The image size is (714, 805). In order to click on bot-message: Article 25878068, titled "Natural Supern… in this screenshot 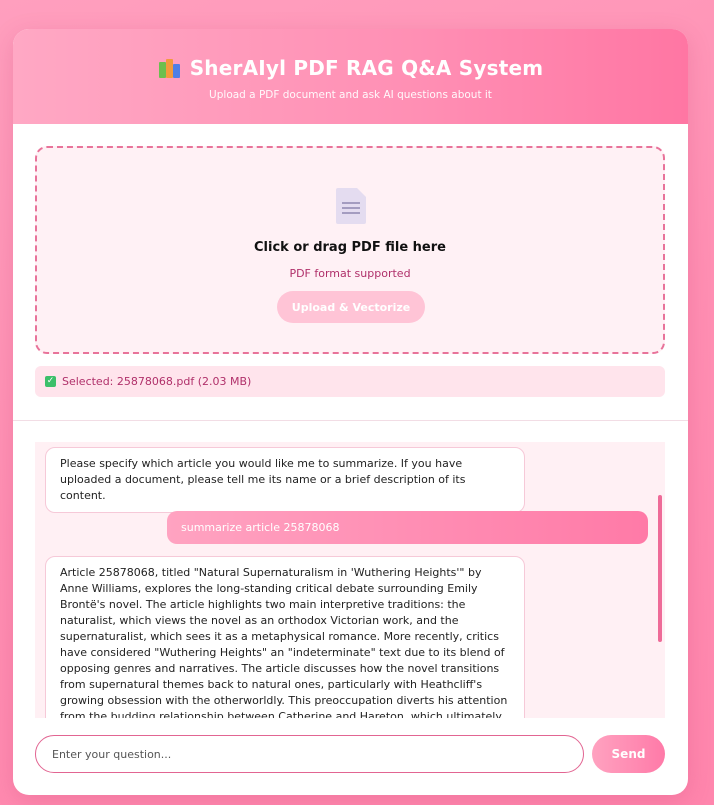, I will do `click(285, 637)`.